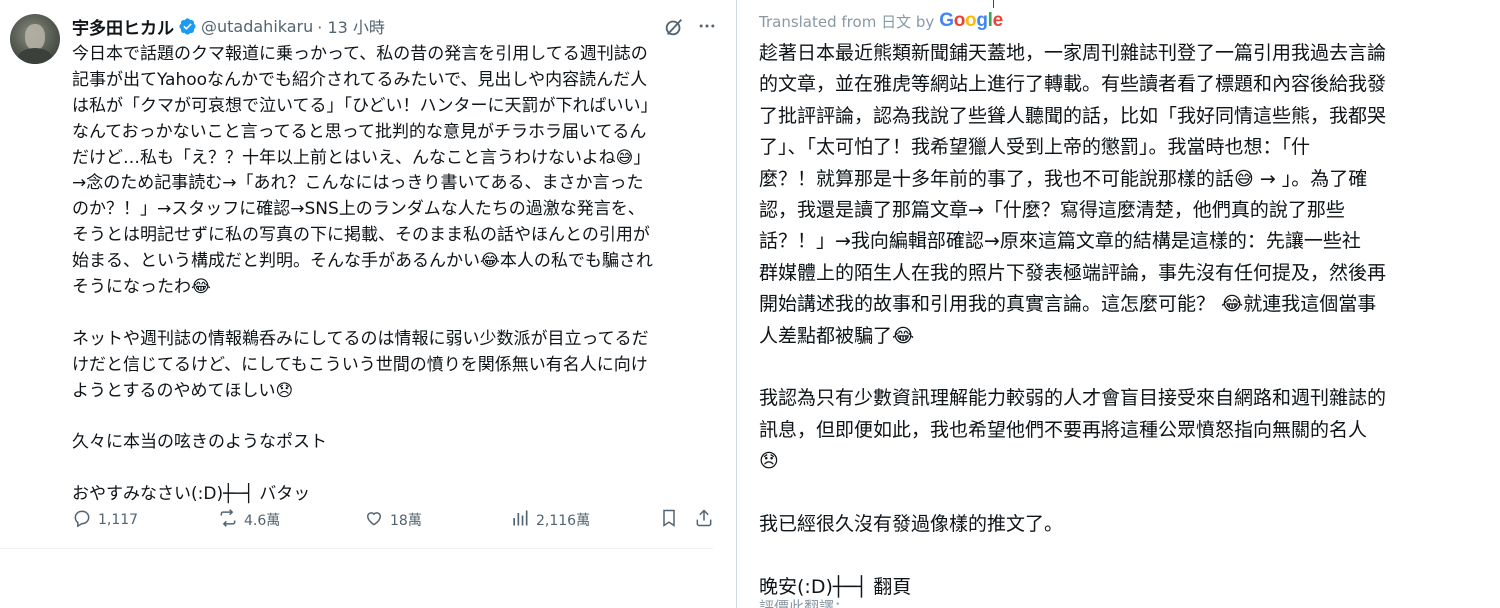 Image resolution: width=1500 pixels, height=608 pixels. I want to click on translation-line: 訊息，但即便如此，我也希望他們不要再將這種公眾憤怒指向無關的名人, so click(1063, 429).